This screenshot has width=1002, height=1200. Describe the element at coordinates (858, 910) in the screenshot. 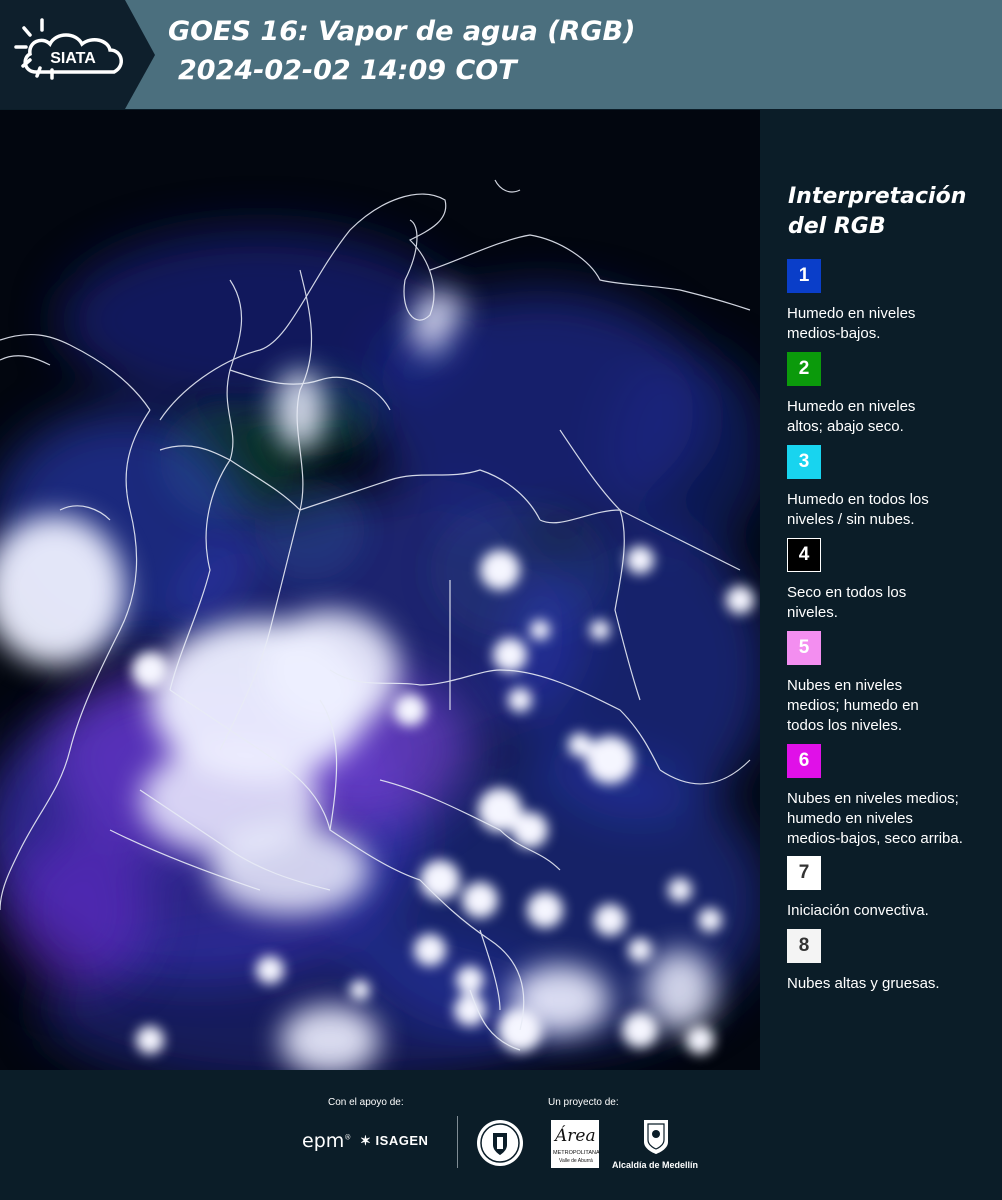

I see `legend-desc-7: Iniciación convectiva.` at that location.